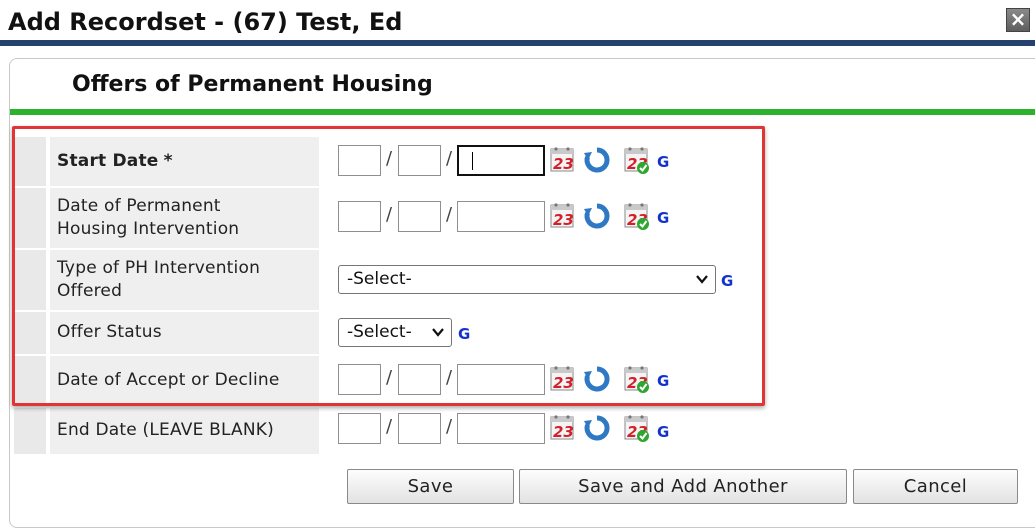 Image resolution: width=1035 pixels, height=529 pixels. I want to click on end-date-year-input, so click(501, 428).